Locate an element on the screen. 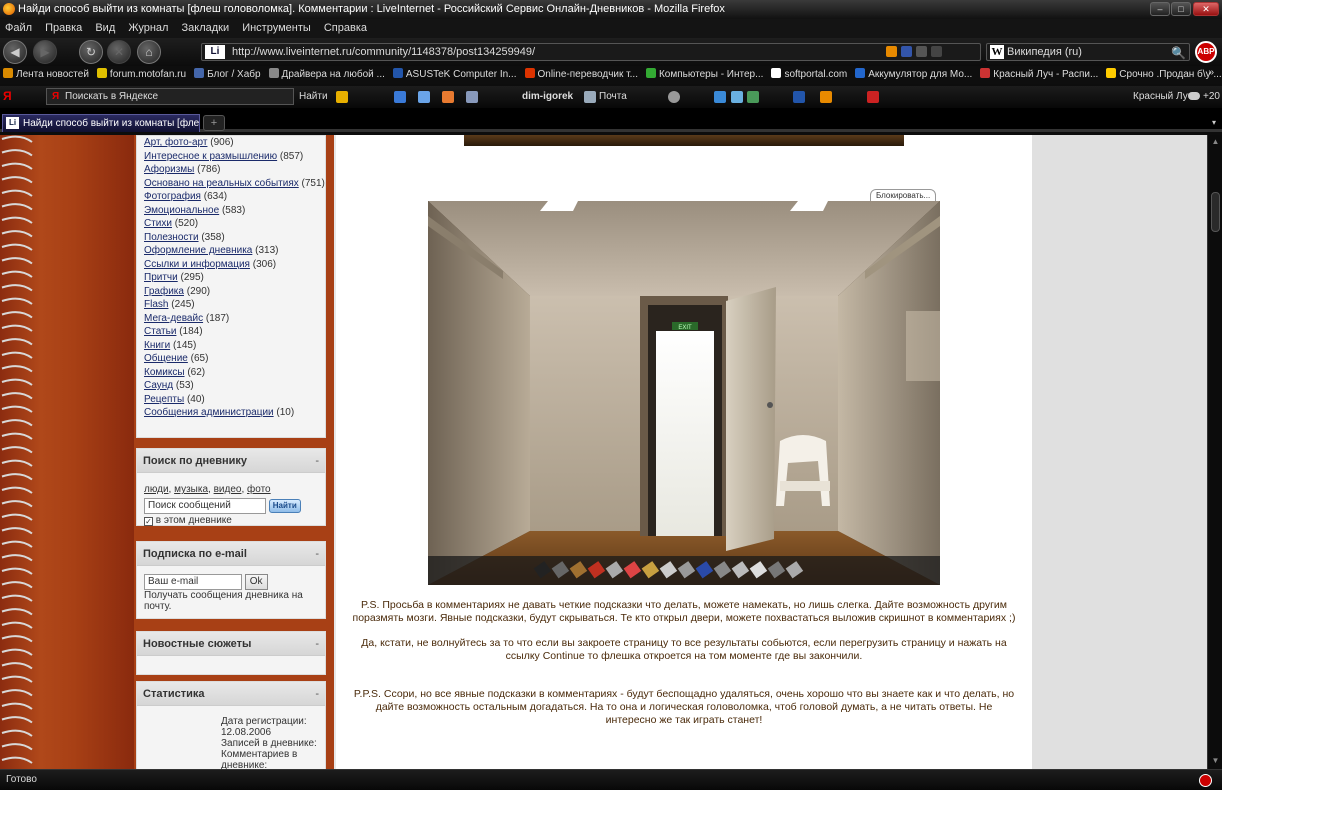 The image size is (1344, 840). category-item: Оформление дневника (313) is located at coordinates (231, 251).